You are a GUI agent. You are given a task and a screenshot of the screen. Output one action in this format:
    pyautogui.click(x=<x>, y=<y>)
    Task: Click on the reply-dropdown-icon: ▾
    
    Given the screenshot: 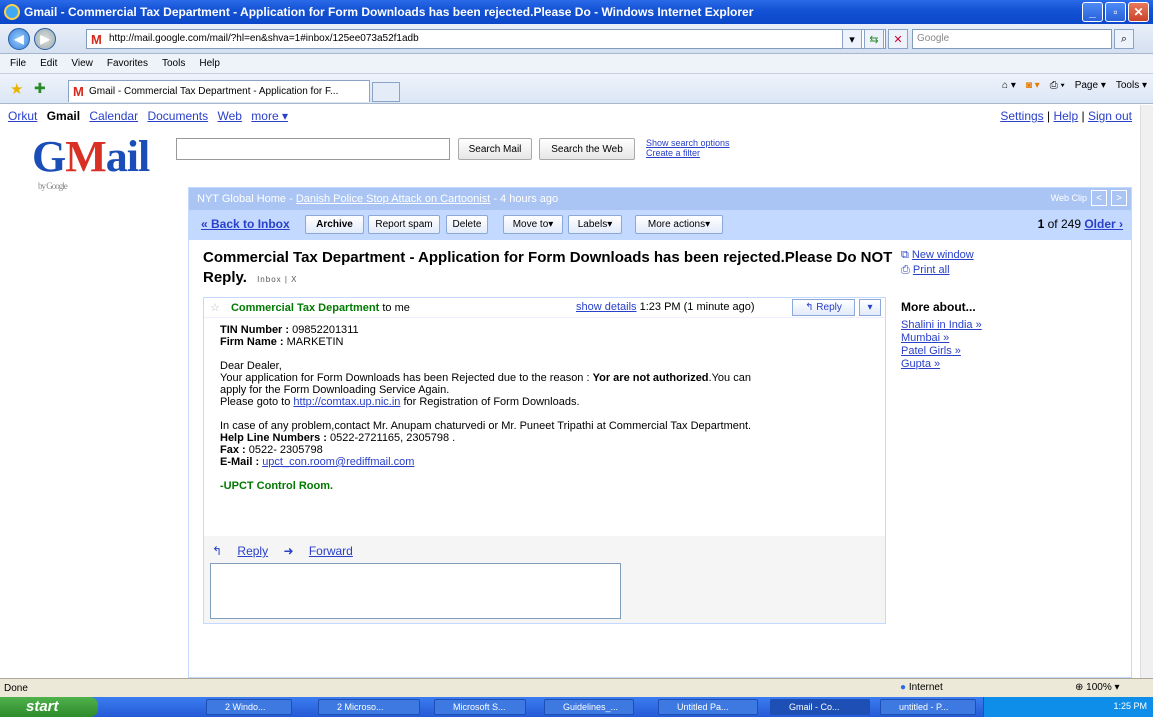 What is the action you would take?
    pyautogui.click(x=870, y=307)
    